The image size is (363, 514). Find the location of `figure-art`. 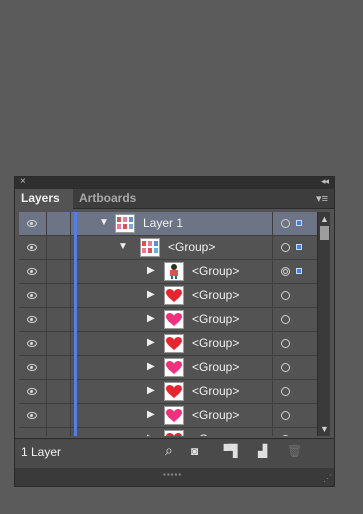

figure-art is located at coordinates (174, 271).